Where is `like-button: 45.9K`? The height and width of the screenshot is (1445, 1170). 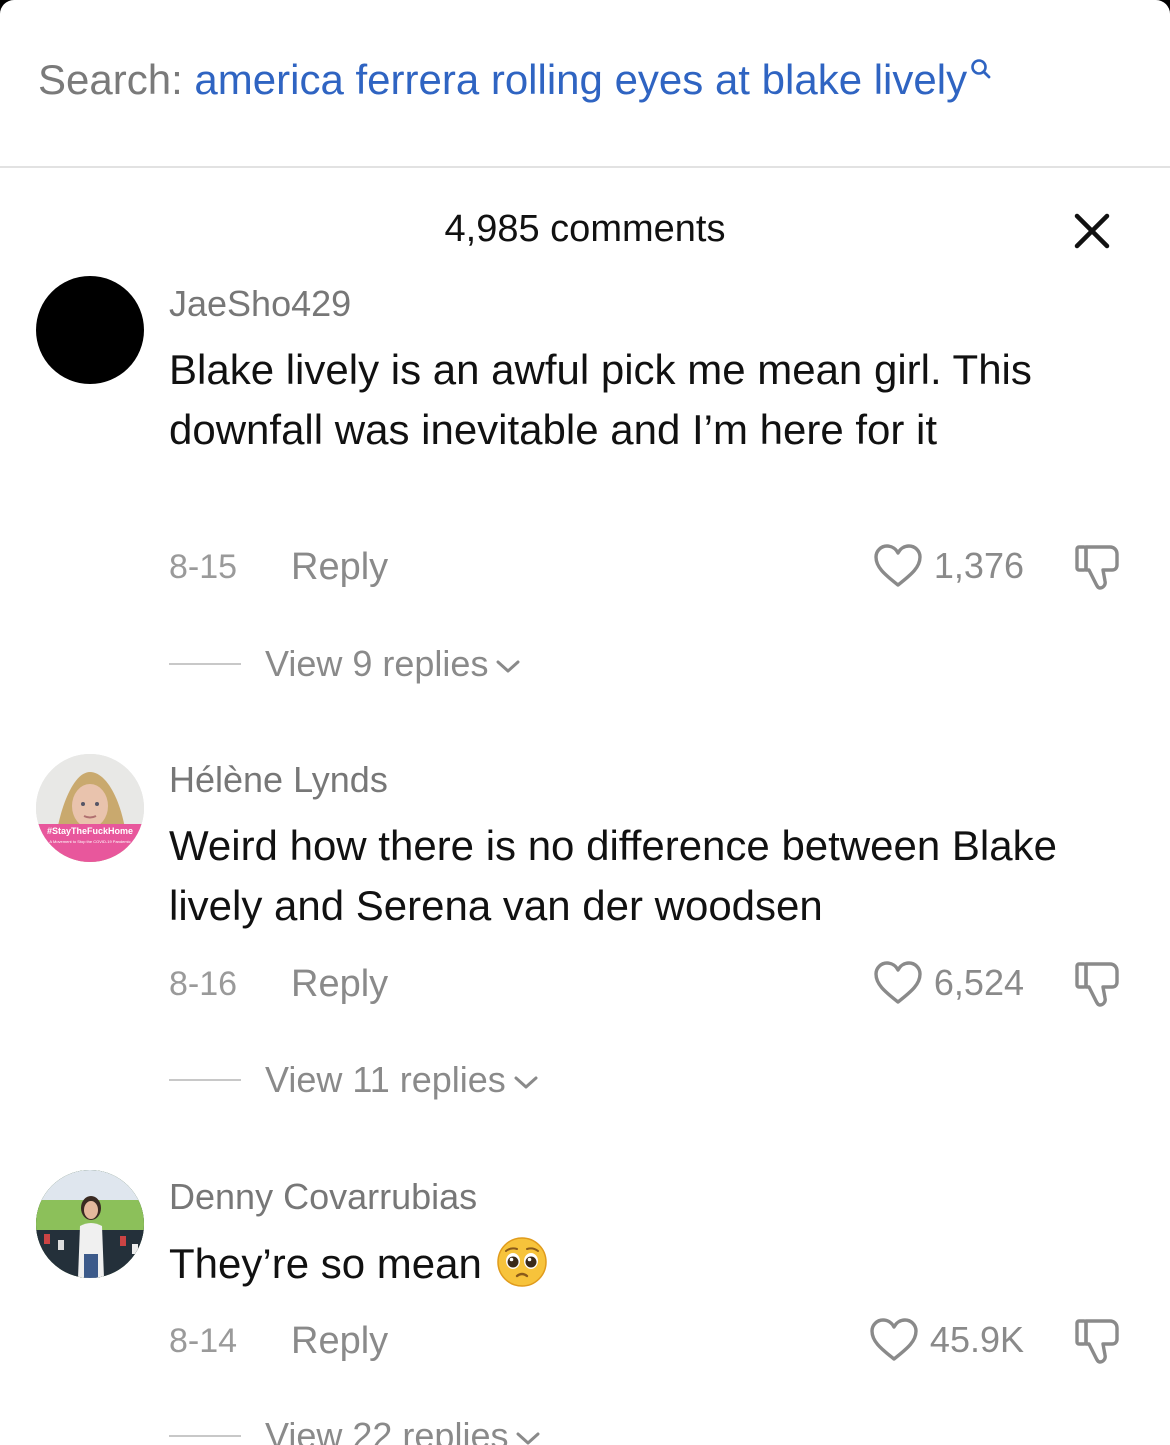 like-button: 45.9K is located at coordinates (946, 1340).